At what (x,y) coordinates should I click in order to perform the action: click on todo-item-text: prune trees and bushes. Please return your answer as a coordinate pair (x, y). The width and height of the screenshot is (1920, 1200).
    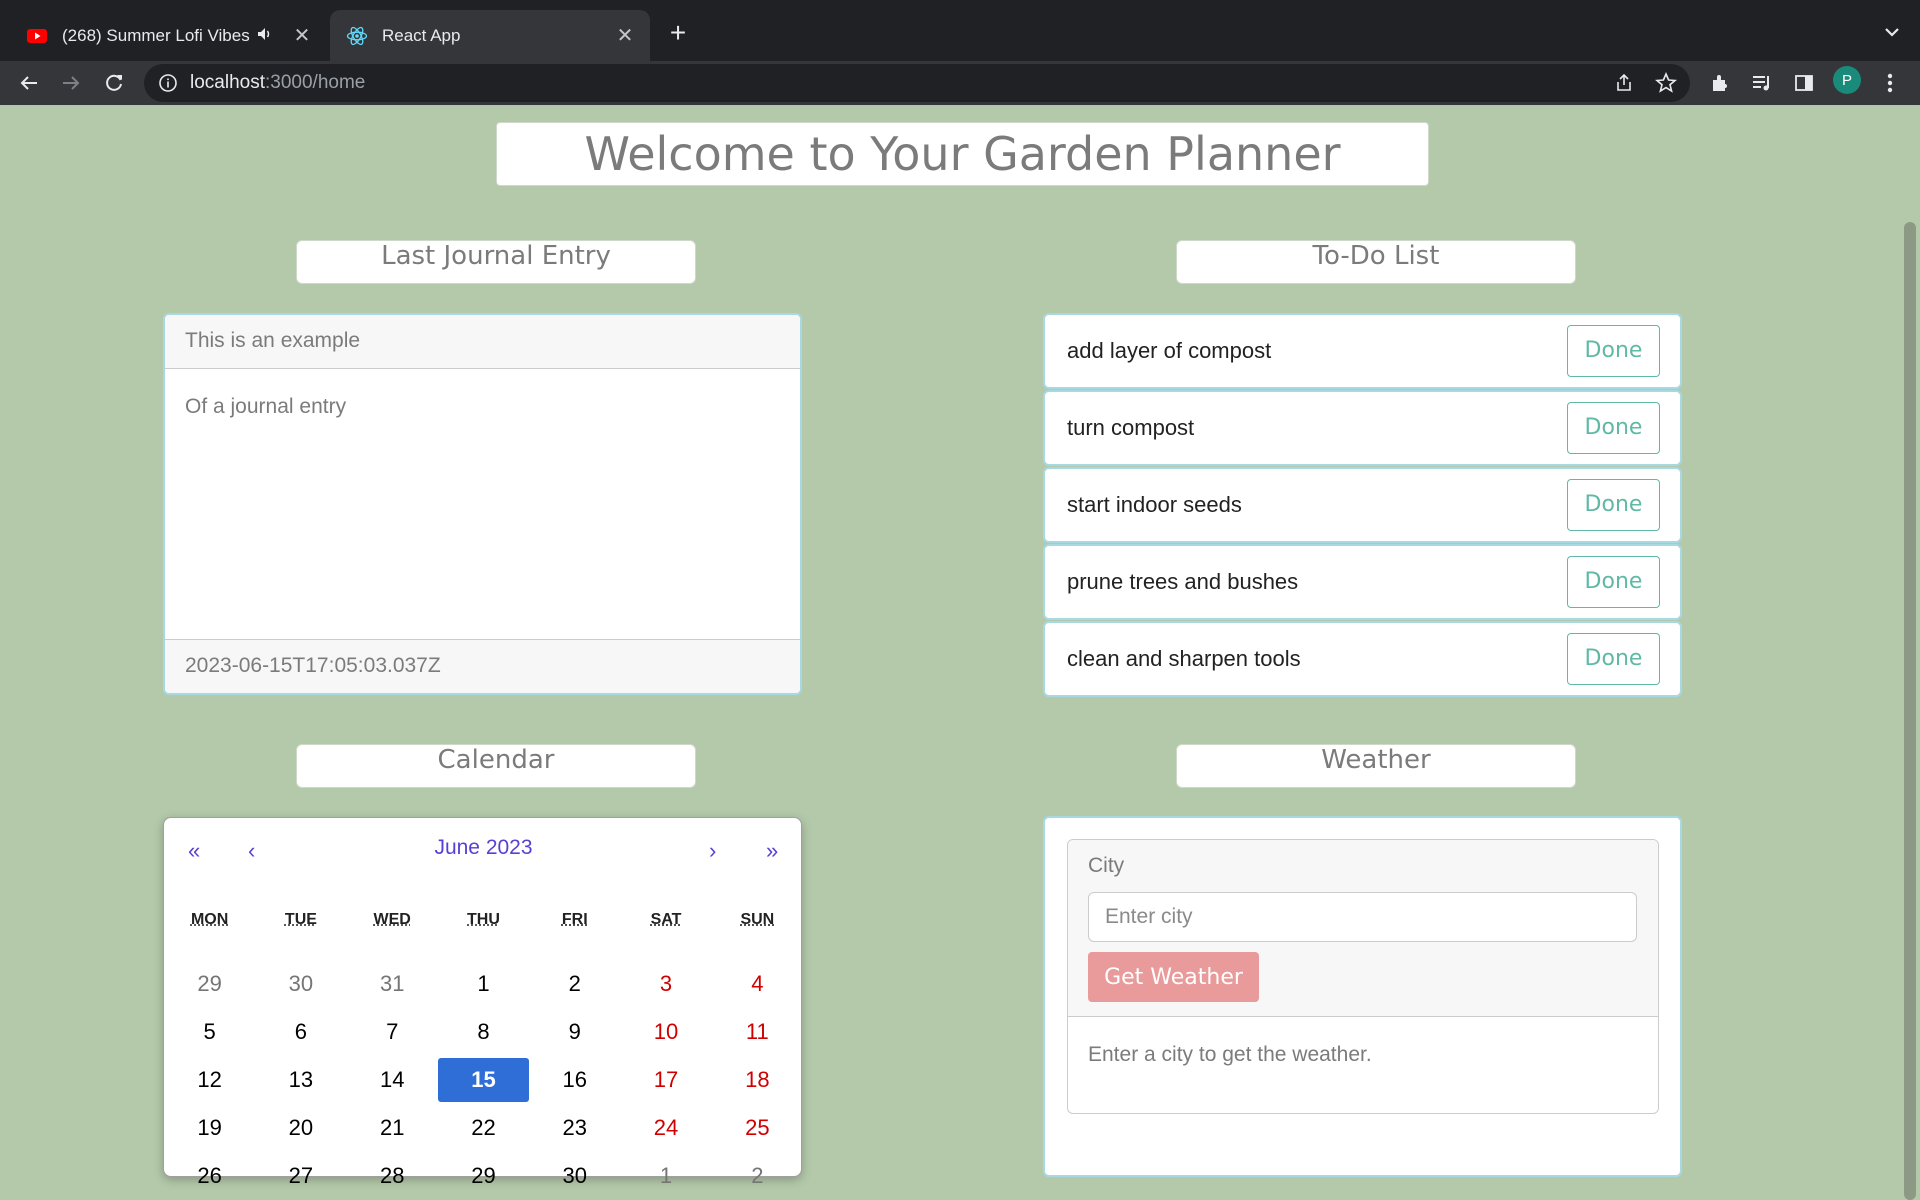
    Looking at the image, I should click on (1183, 581).